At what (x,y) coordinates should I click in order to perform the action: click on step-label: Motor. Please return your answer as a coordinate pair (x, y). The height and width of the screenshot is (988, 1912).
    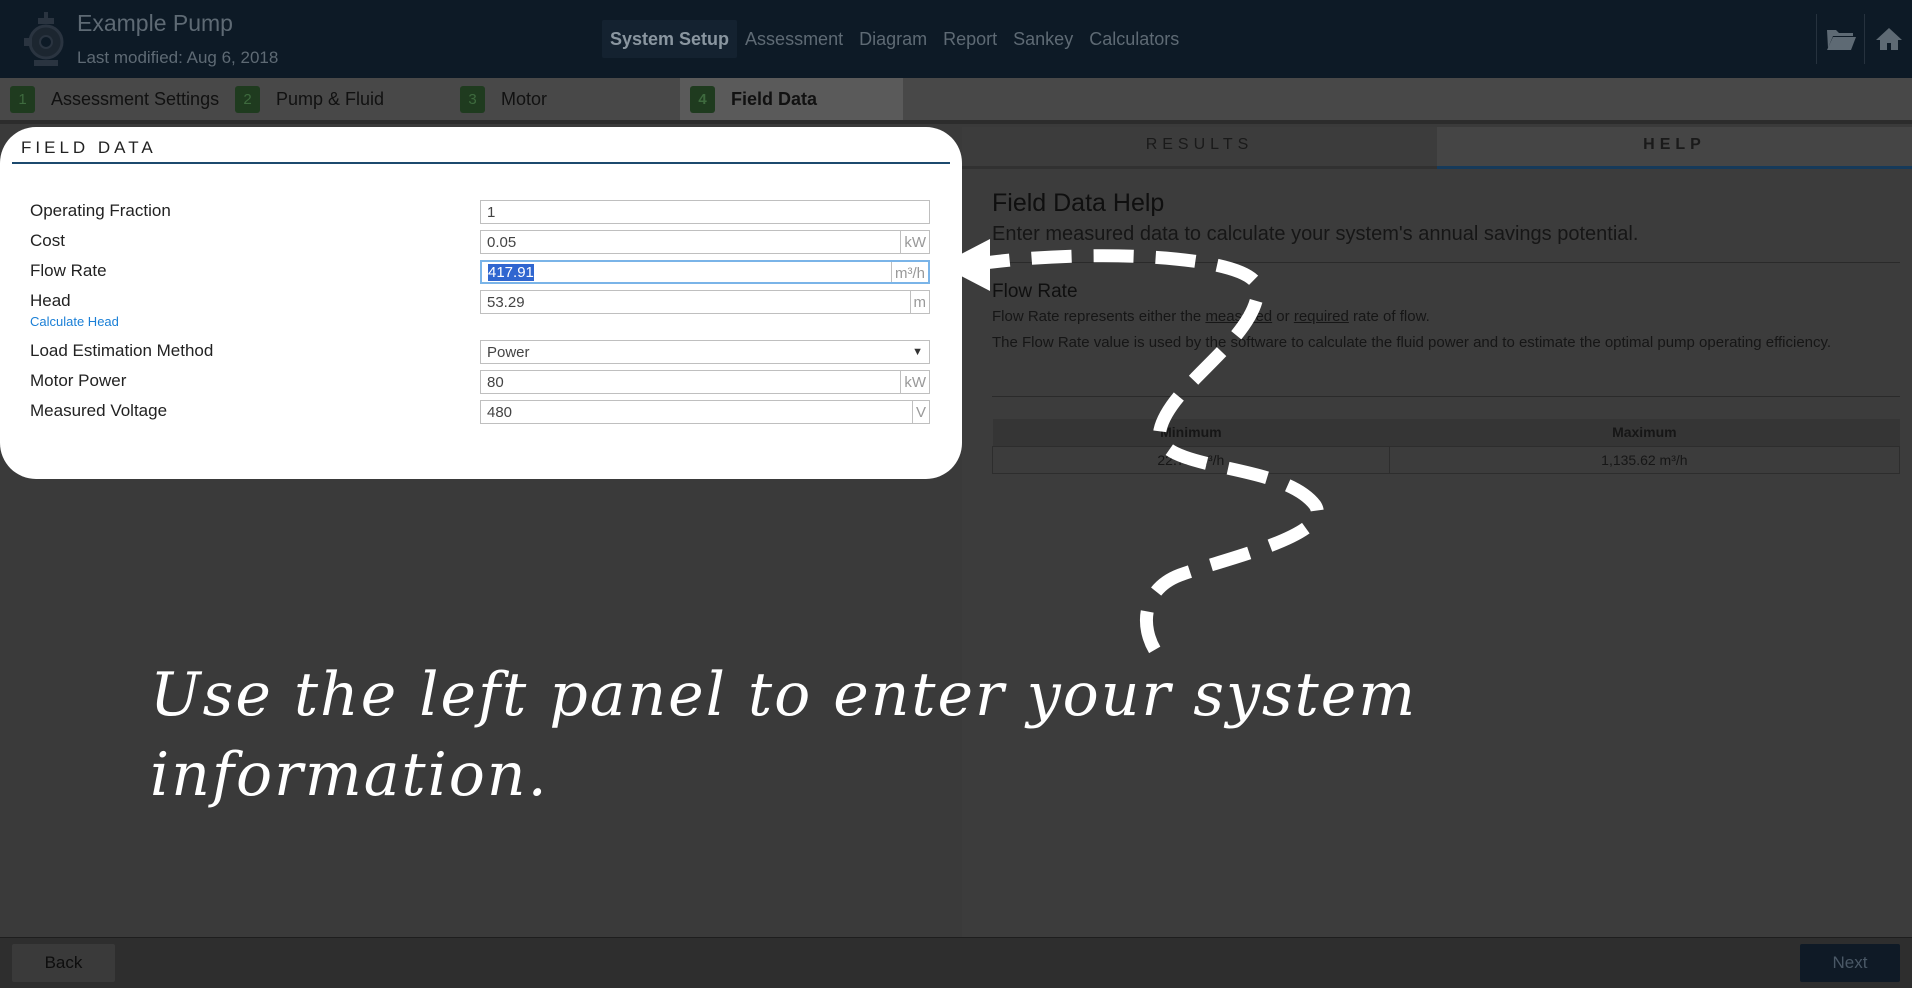
    Looking at the image, I should click on (524, 98).